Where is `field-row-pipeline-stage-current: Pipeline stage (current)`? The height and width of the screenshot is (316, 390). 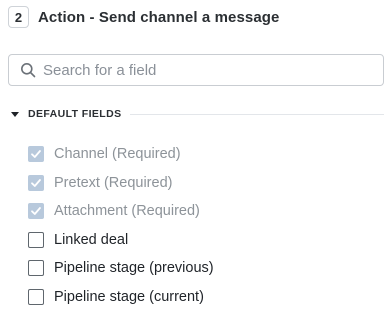
field-row-pipeline-stage-current: Pipeline stage (current) is located at coordinates (121, 297).